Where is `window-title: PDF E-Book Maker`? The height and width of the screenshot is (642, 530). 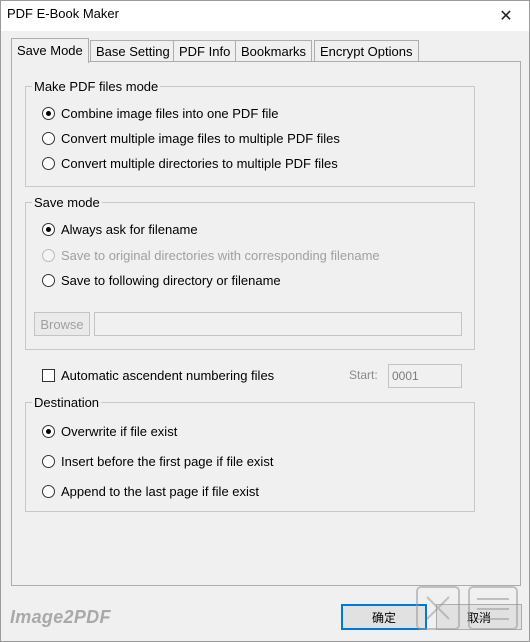
window-title: PDF E-Book Maker is located at coordinates (63, 13).